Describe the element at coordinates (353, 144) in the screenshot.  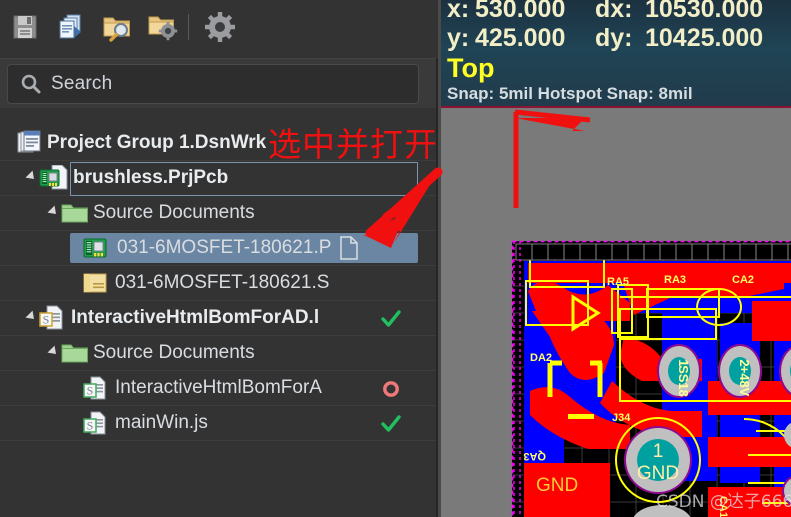
I see `annotation-text: 选中并打开` at that location.